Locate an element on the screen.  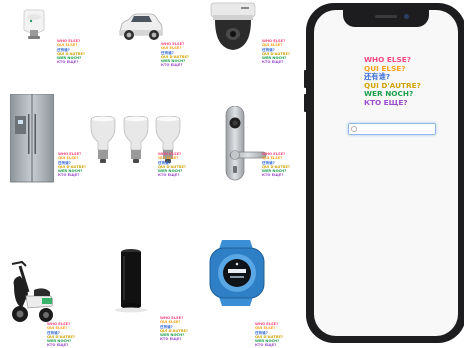
phone-speaker is located at coordinates (386, 16).